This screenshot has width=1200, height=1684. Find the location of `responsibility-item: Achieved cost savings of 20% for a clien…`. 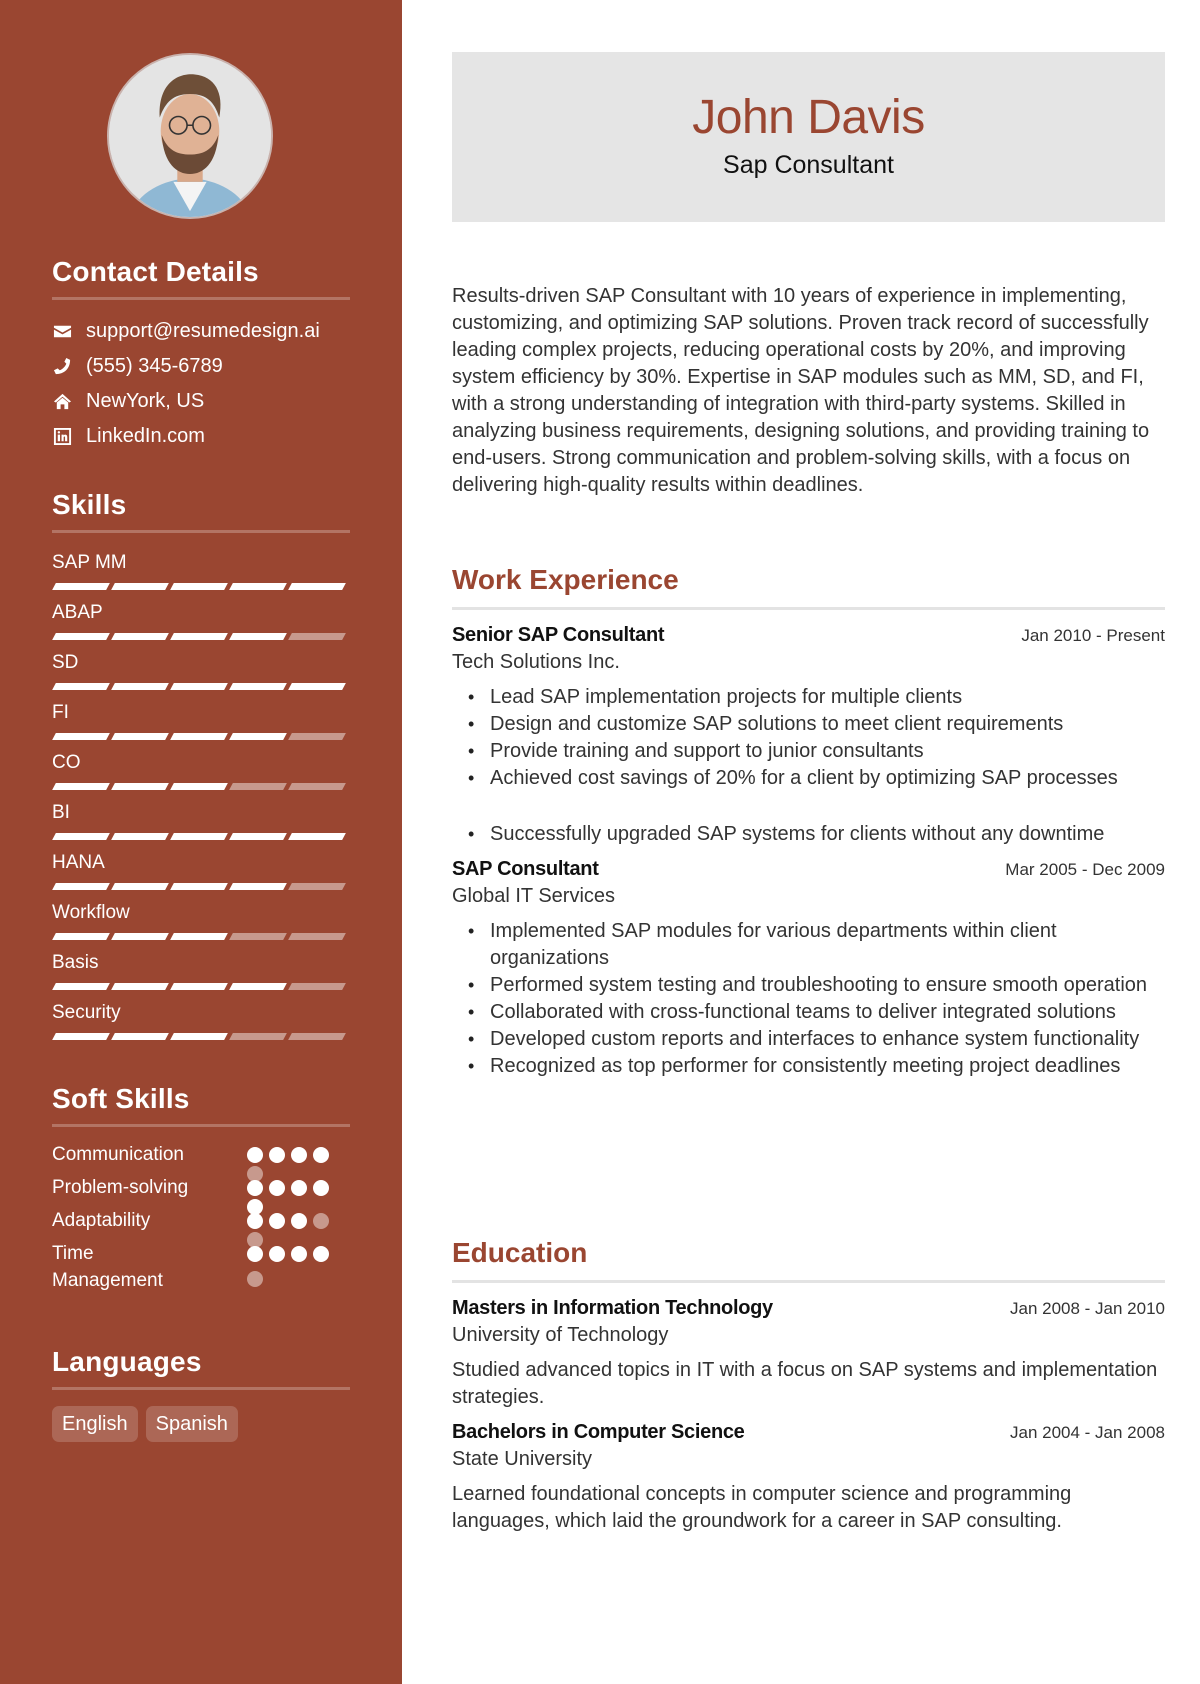

responsibility-item: Achieved cost savings of 20% for a clien… is located at coordinates (808, 778).